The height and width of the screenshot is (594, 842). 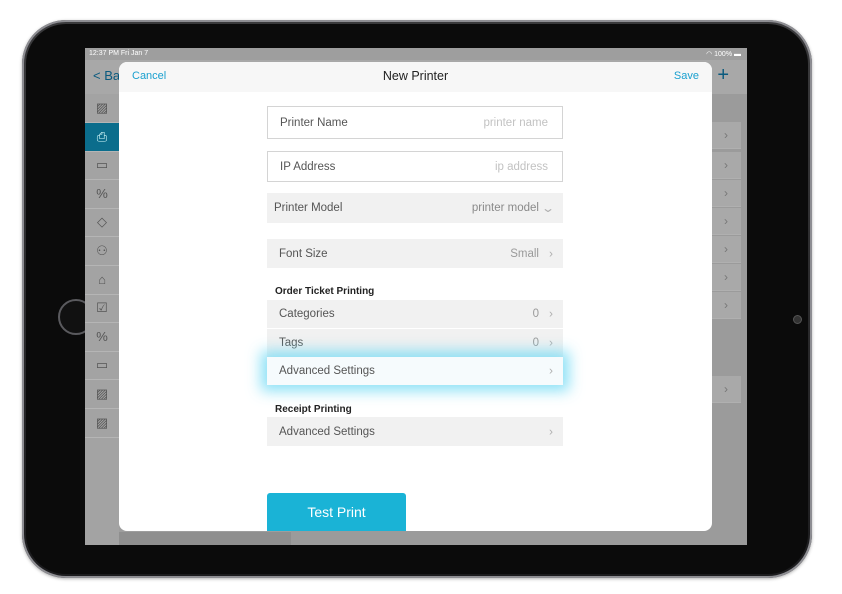 I want to click on sidebar: ▨ ⎙ ▭% ◇ ⚇ ⌂ ☑% ▭ ▨ ▨, so click(x=102, y=319).